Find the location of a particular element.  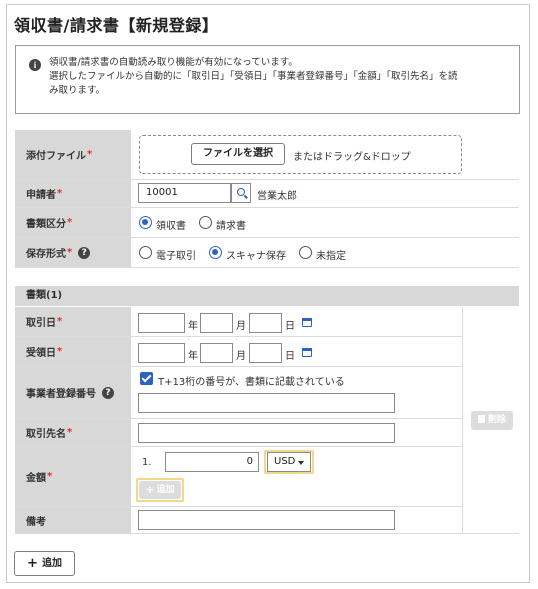

partner-label: 取引先名 * is located at coordinates (73, 432).